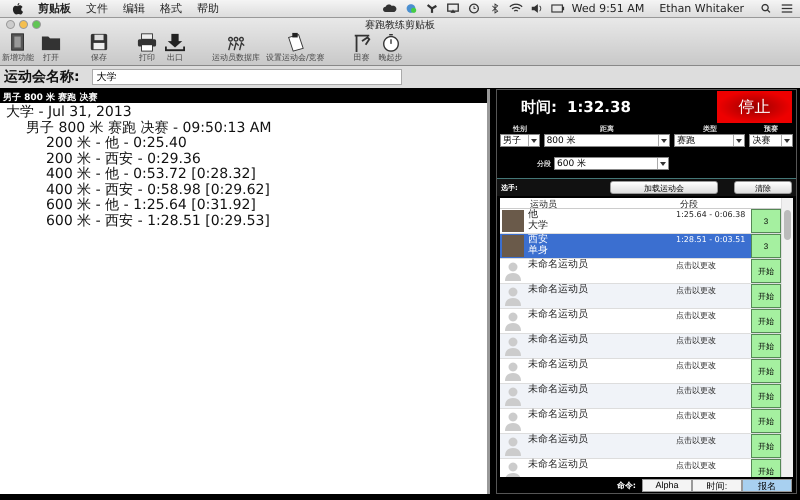 The width and height of the screenshot is (800, 500). I want to click on toolbar-button: 运动员数据库, so click(236, 47).